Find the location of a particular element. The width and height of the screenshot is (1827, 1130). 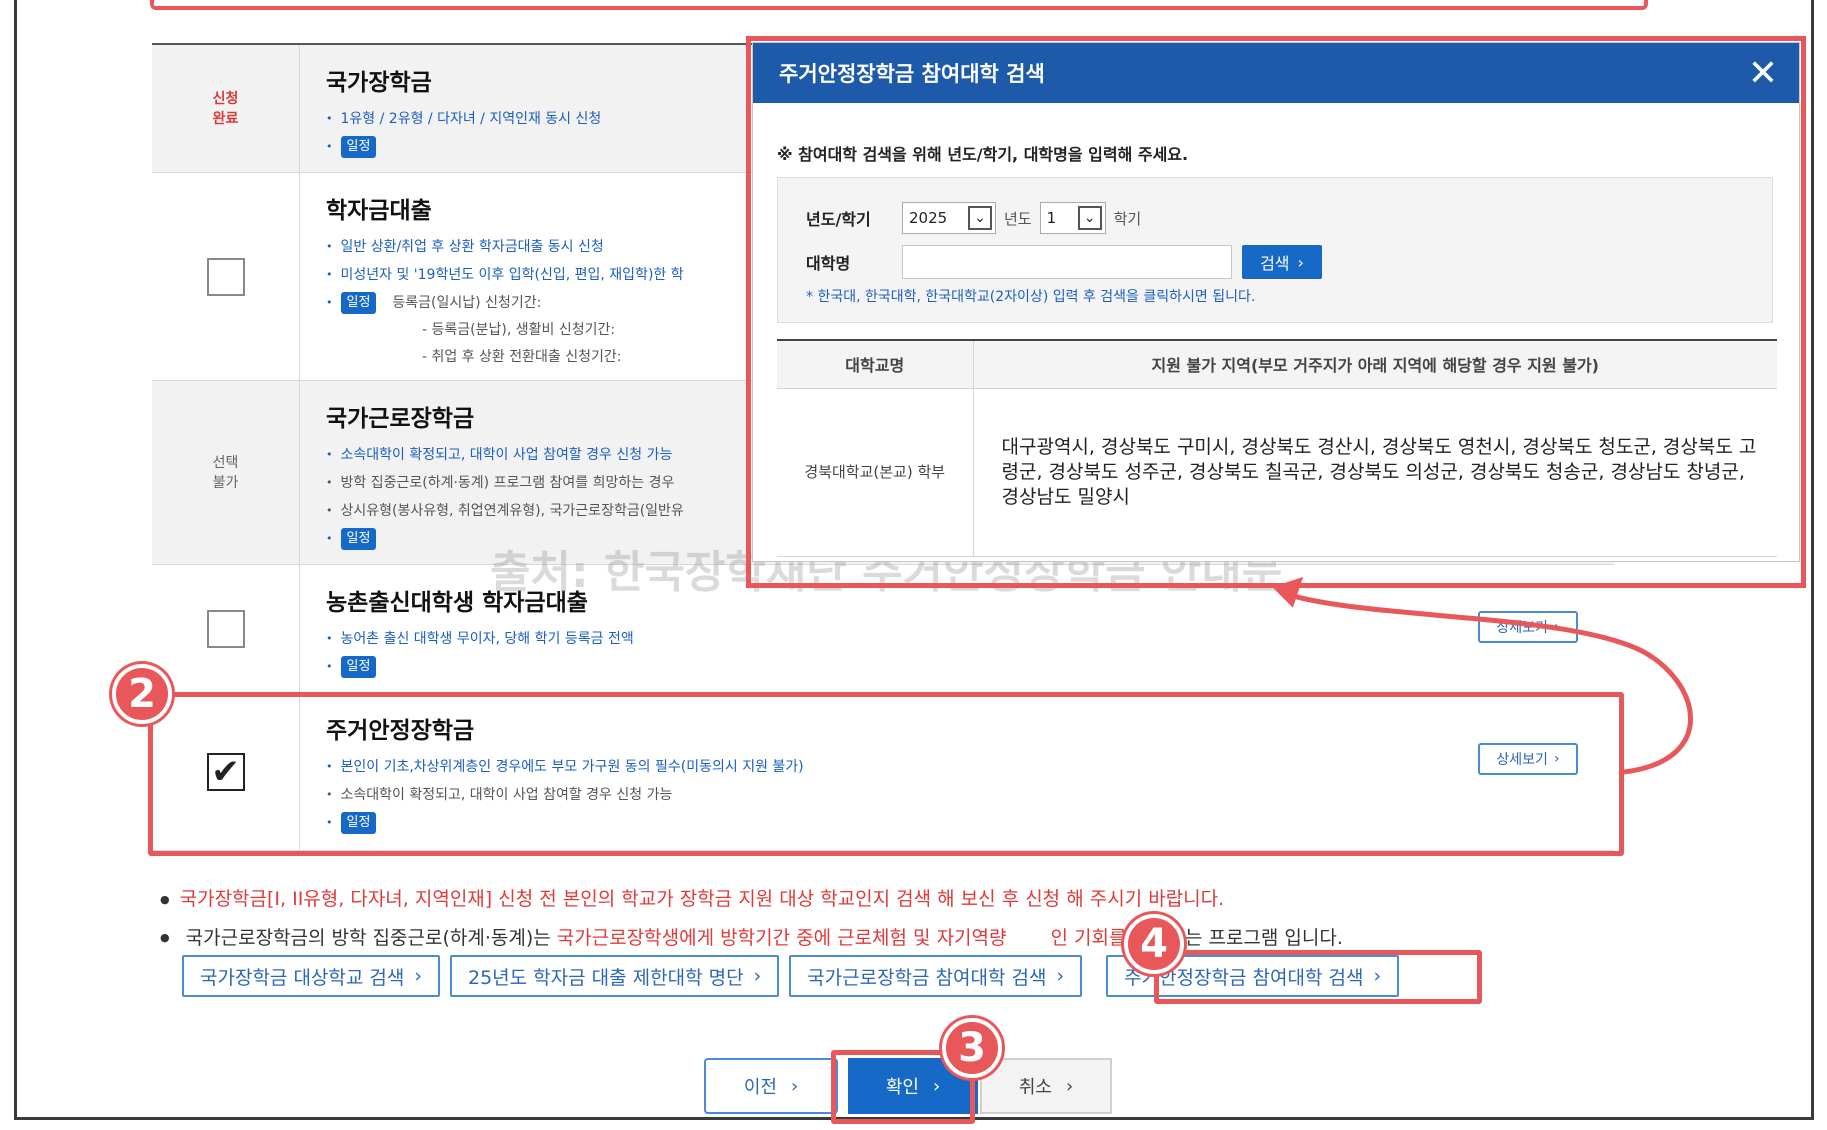

row-status-cell: 신청 완료 is located at coordinates (226, 108).